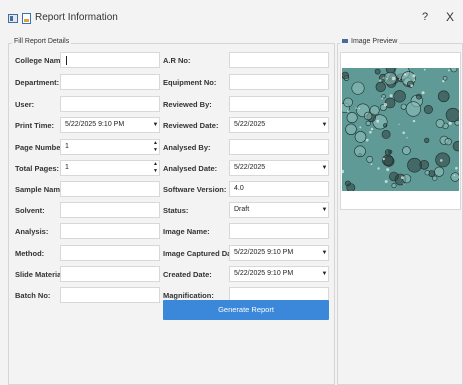 The height and width of the screenshot is (385, 463). I want to click on right-input-6: 4.0, so click(279, 189).